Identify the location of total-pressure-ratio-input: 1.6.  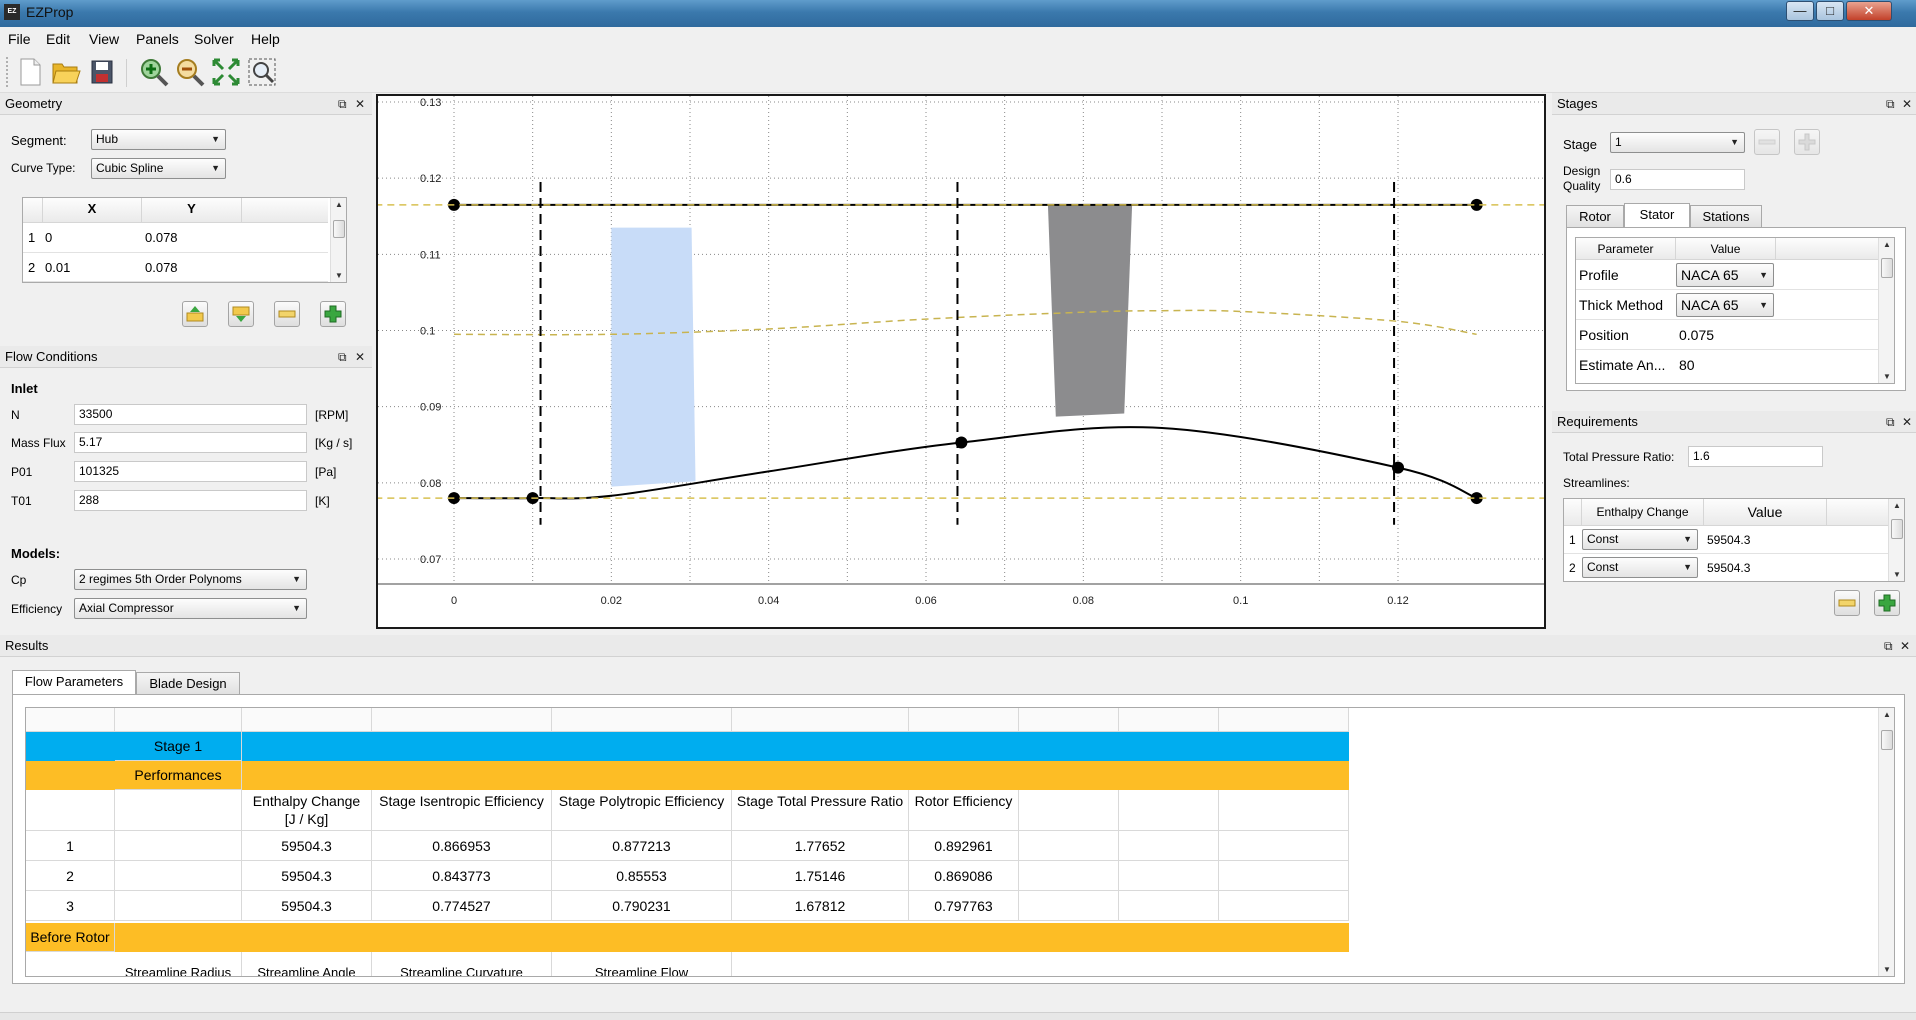
(1755, 456).